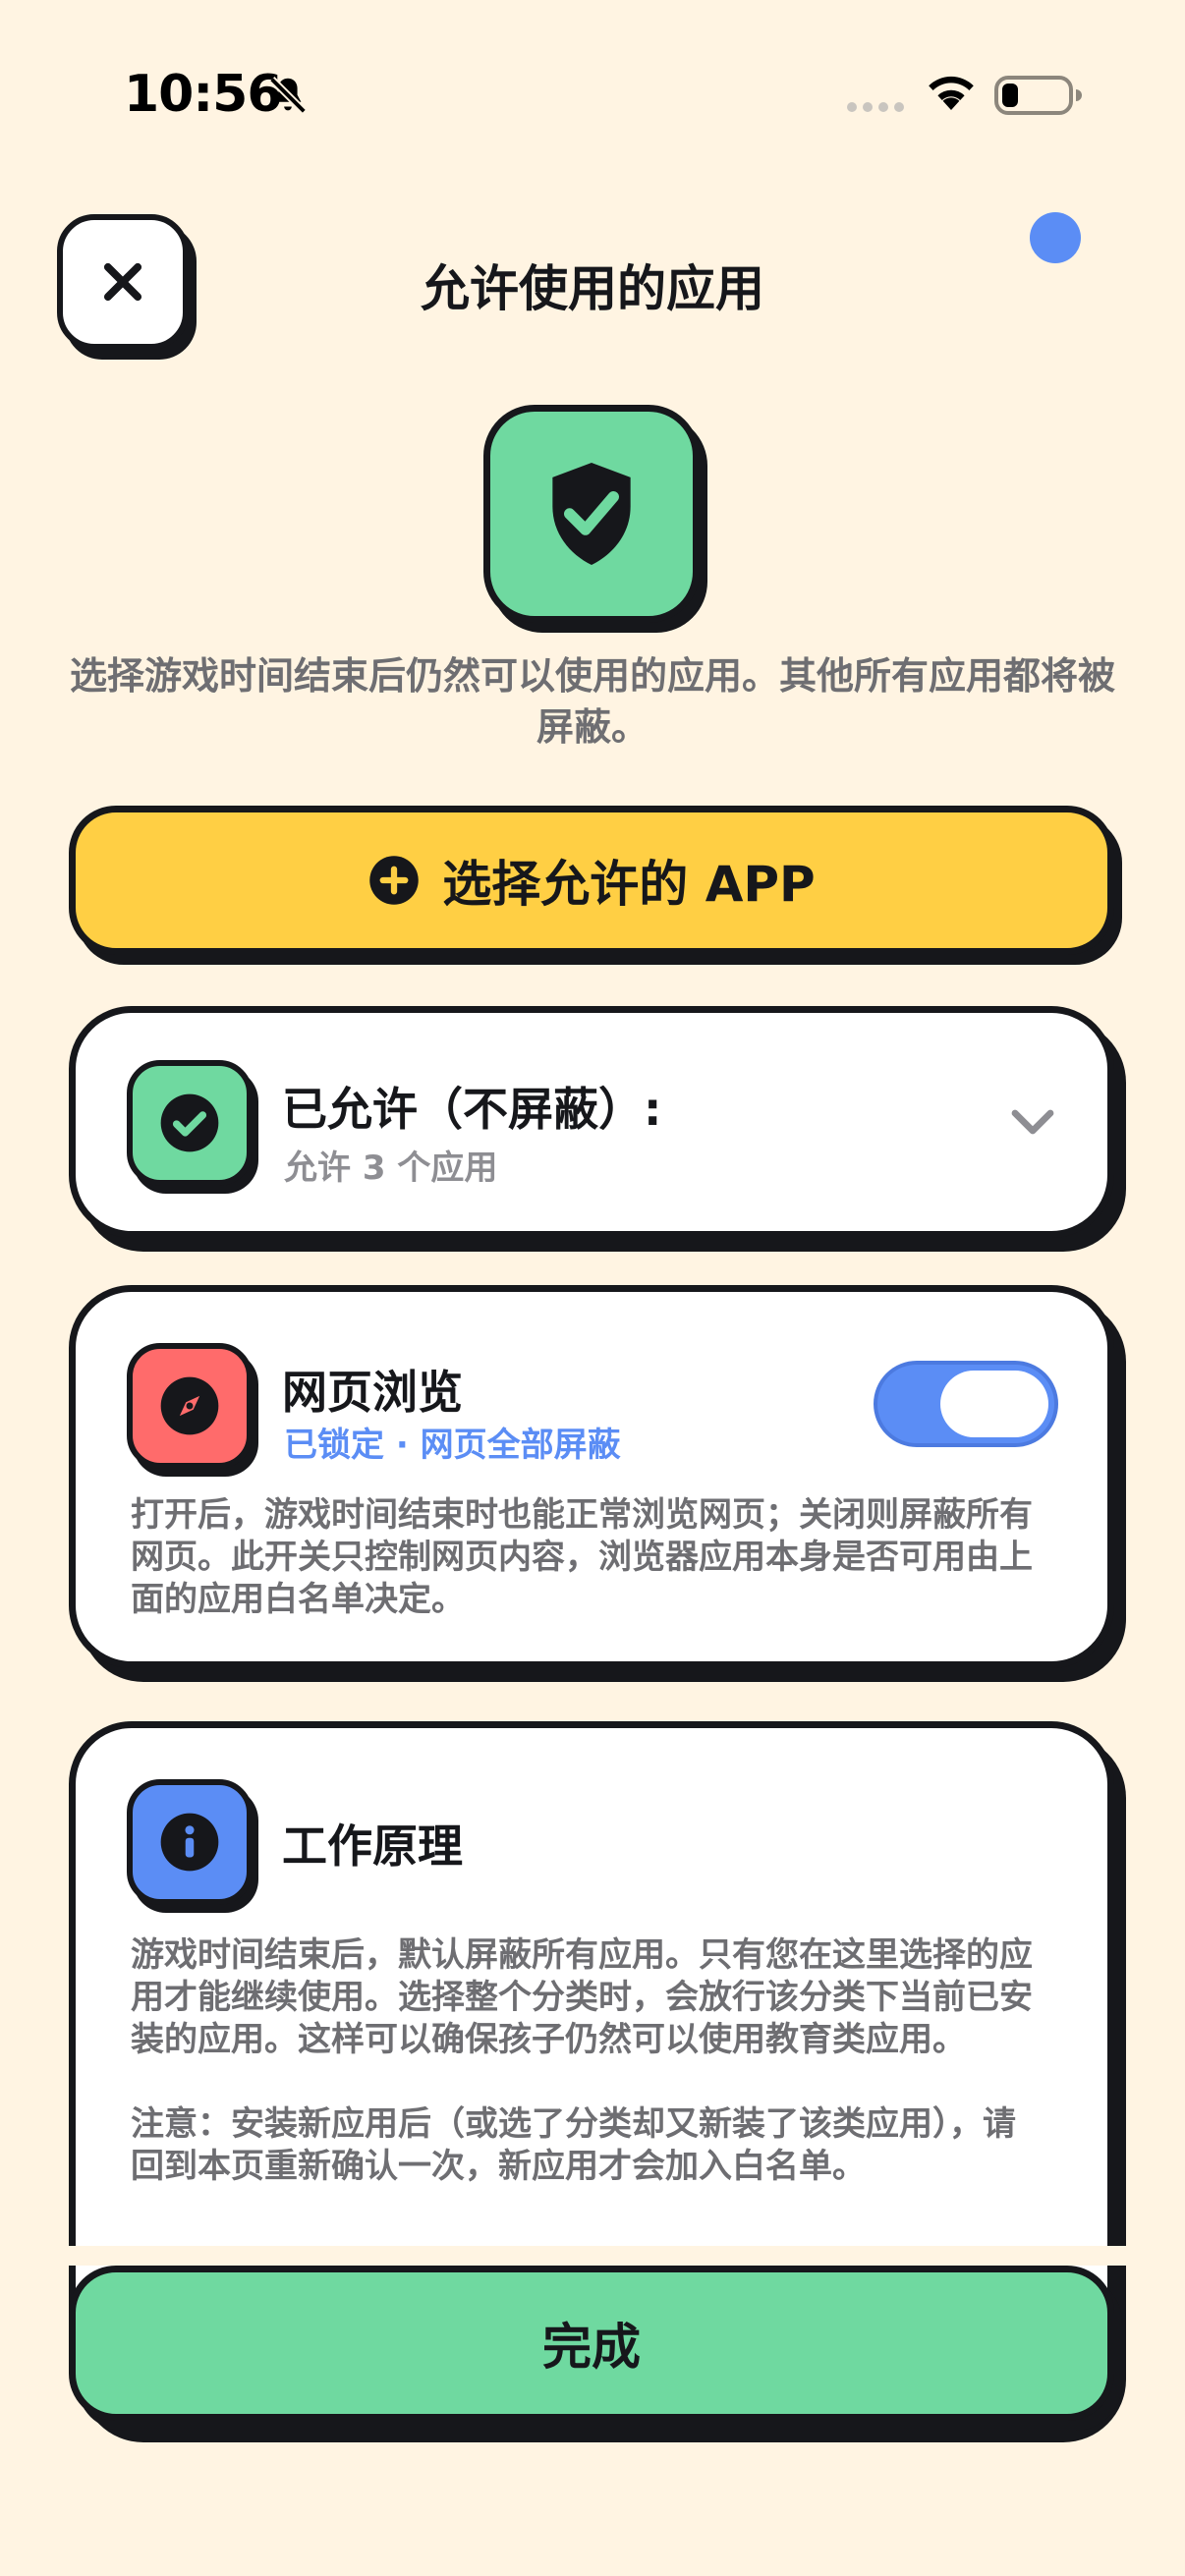 Image resolution: width=1185 pixels, height=2576 pixels. I want to click on bell-slash-icon, so click(288, 95).